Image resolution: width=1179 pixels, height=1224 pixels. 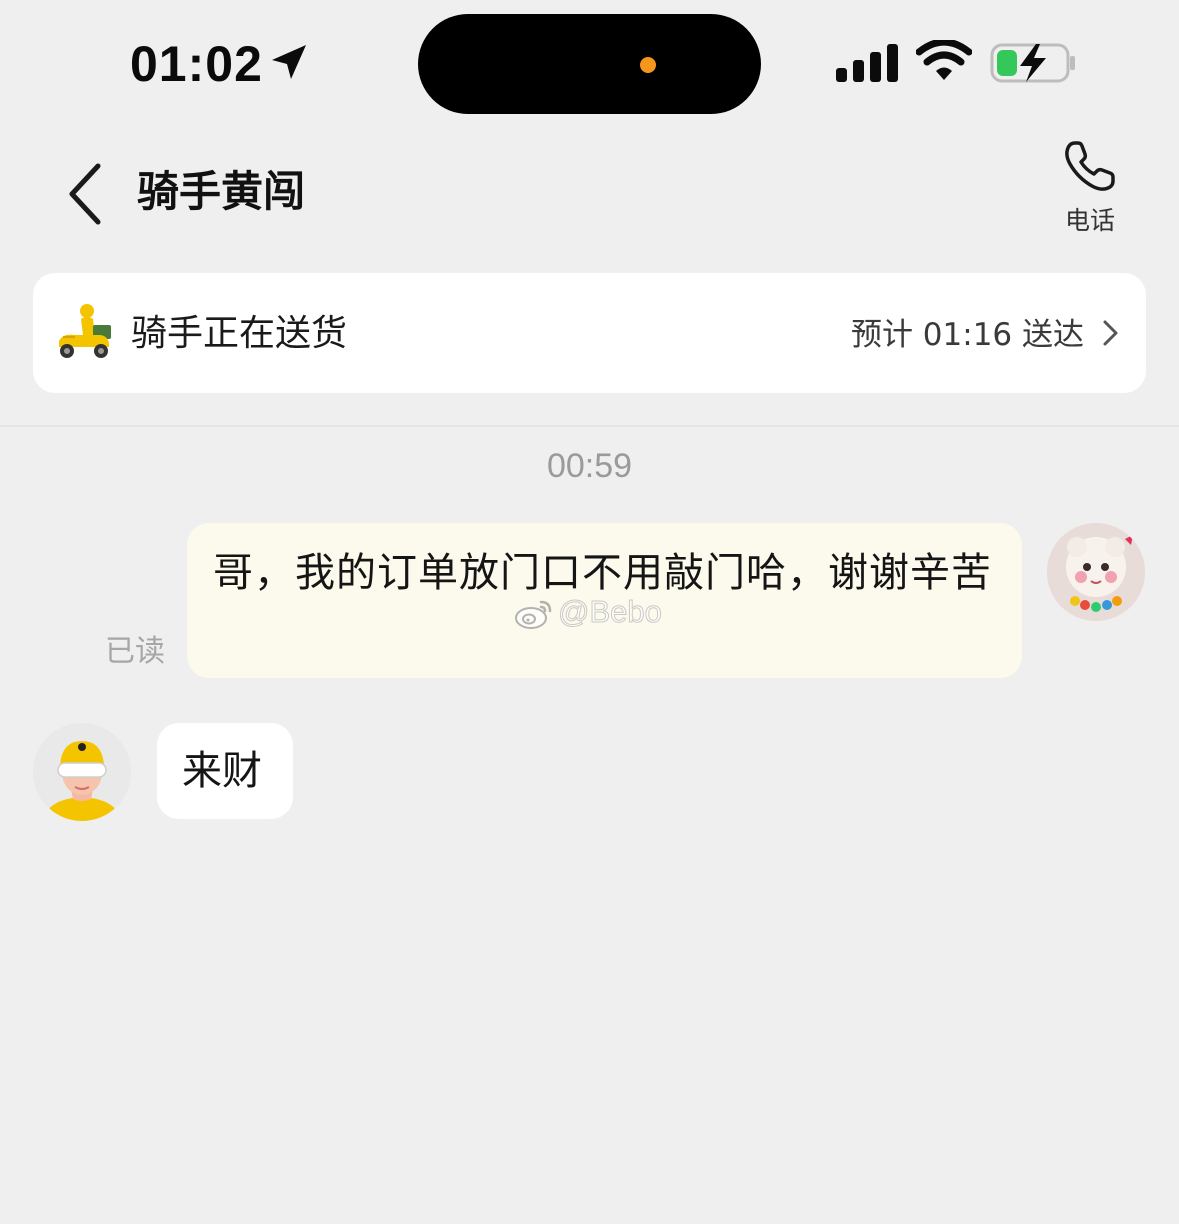 What do you see at coordinates (289, 62) in the screenshot?
I see `location-arrow-icon` at bounding box center [289, 62].